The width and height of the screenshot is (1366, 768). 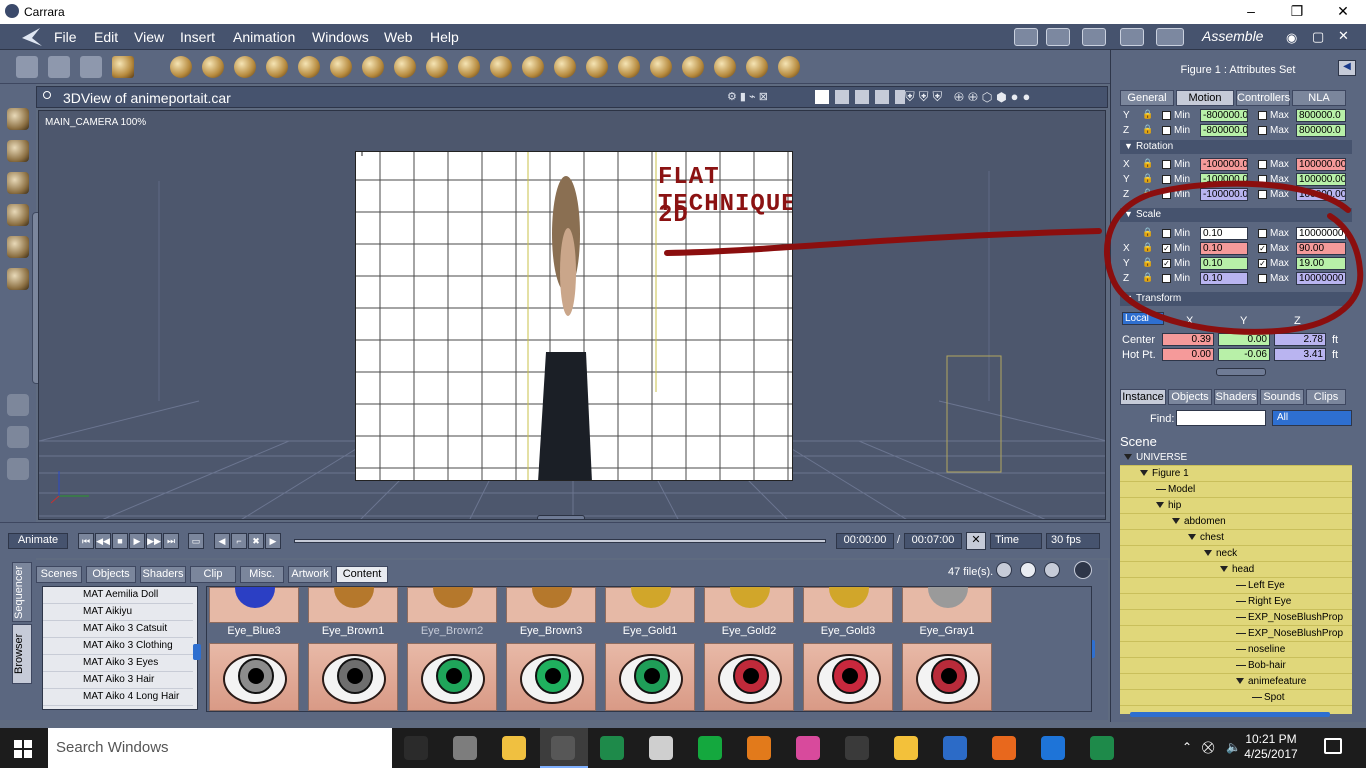 I want to click on tree-node: noseline, so click(x=1236, y=650).